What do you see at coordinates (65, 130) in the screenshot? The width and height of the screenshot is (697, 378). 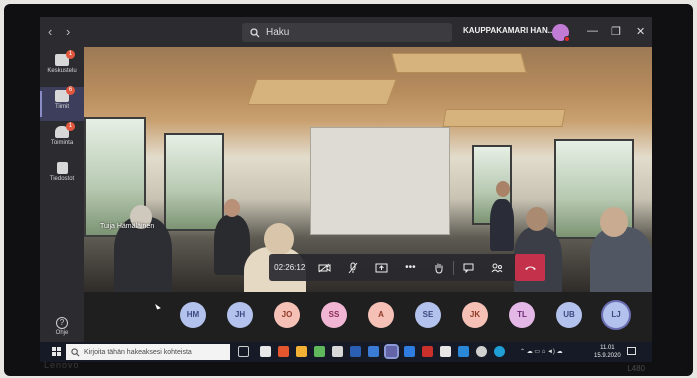 I see `bell-icon: 1` at bounding box center [65, 130].